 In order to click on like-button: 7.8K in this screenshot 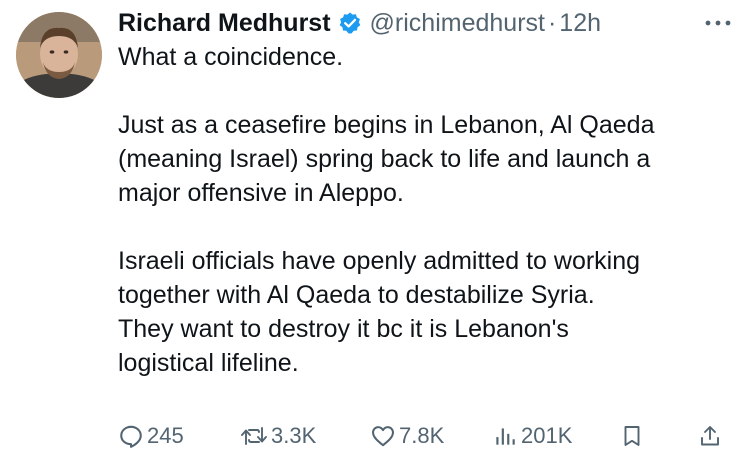, I will do `click(407, 436)`.